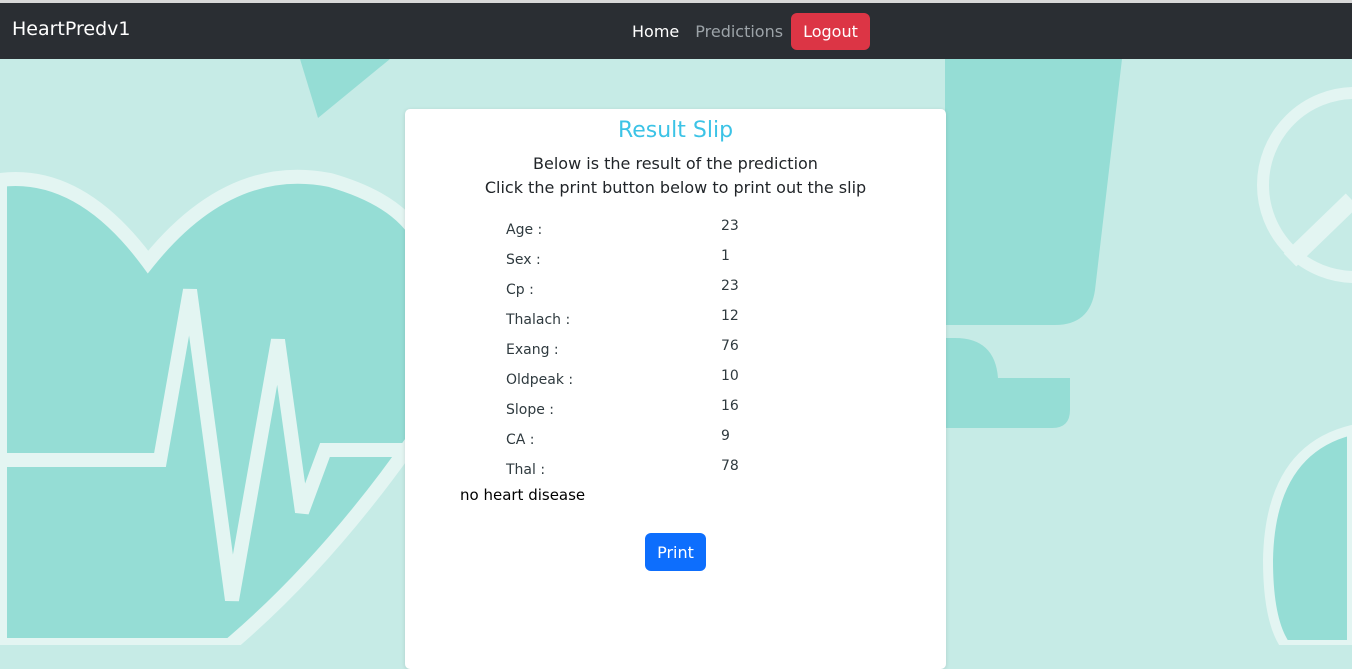 The width and height of the screenshot is (1352, 669). I want to click on field-value: 76, so click(730, 346).